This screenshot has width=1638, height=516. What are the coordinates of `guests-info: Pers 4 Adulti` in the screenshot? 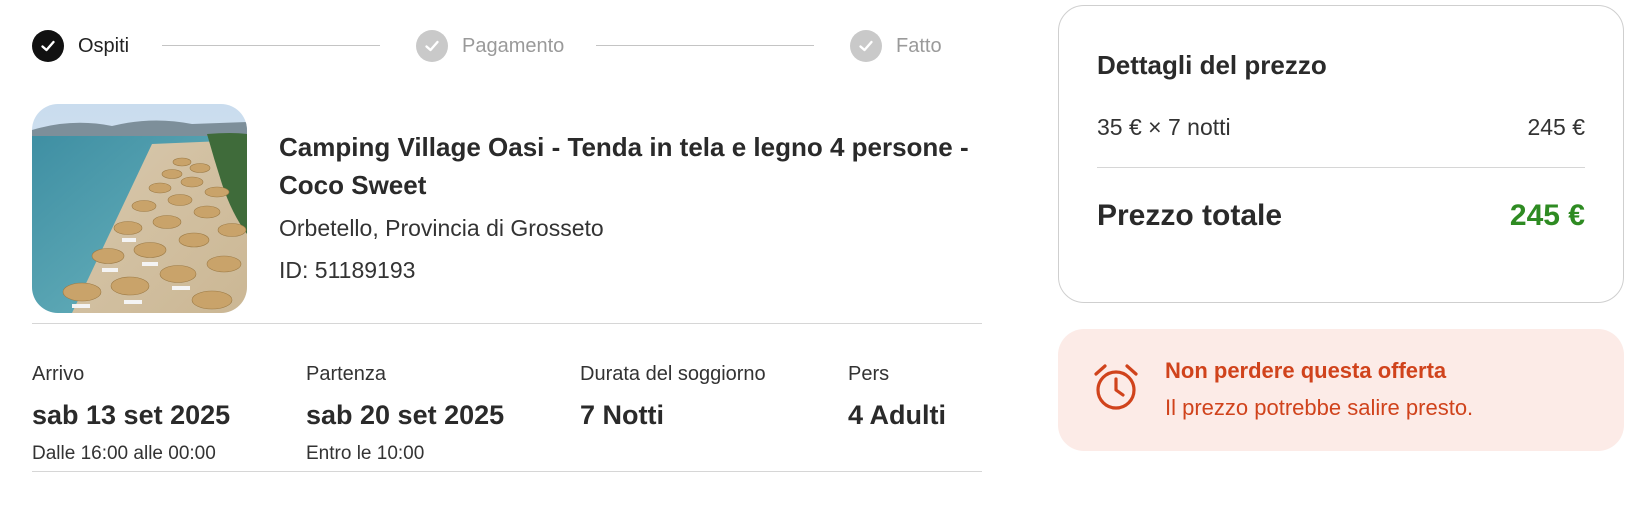 It's located at (897, 397).